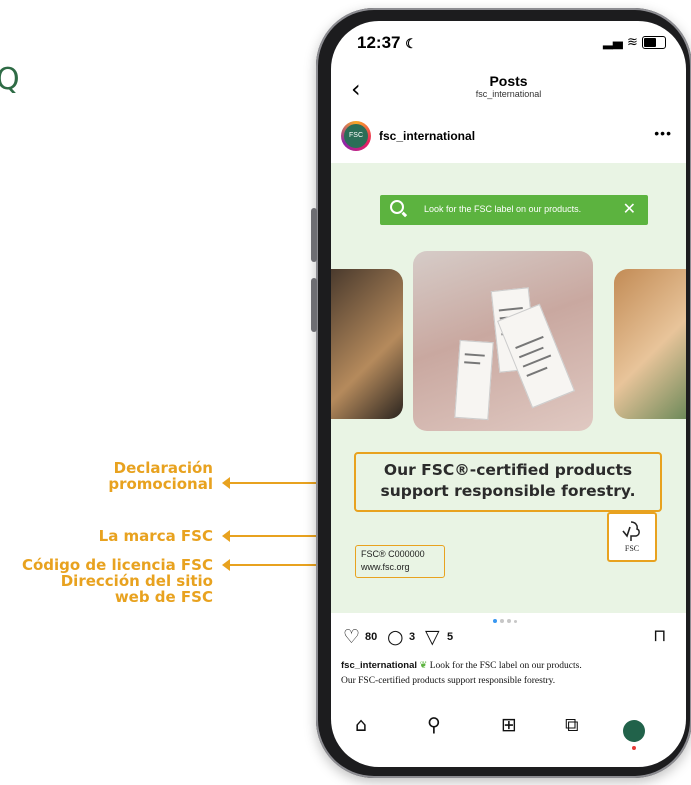 The width and height of the screenshot is (691, 785). What do you see at coordinates (509, 725) in the screenshot?
I see `create-icon: ⊞` at bounding box center [509, 725].